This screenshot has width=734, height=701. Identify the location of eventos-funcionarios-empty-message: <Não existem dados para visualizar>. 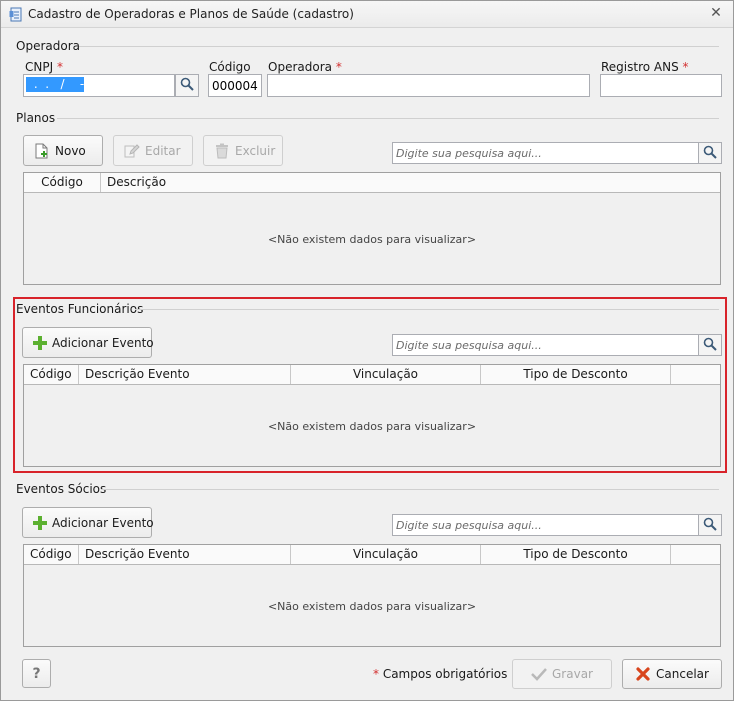
(372, 426).